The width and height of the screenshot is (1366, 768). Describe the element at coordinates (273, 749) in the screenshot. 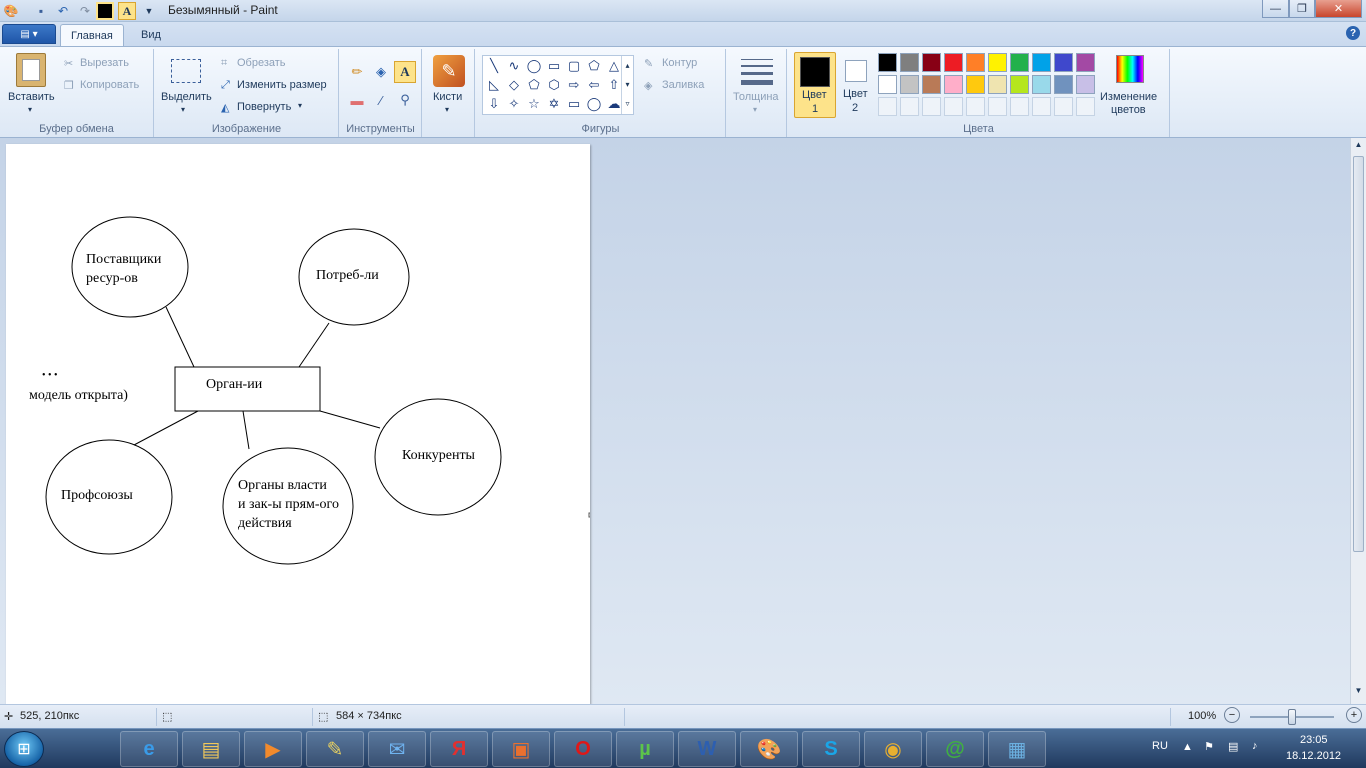

I see `media-player-icon: ▶` at that location.